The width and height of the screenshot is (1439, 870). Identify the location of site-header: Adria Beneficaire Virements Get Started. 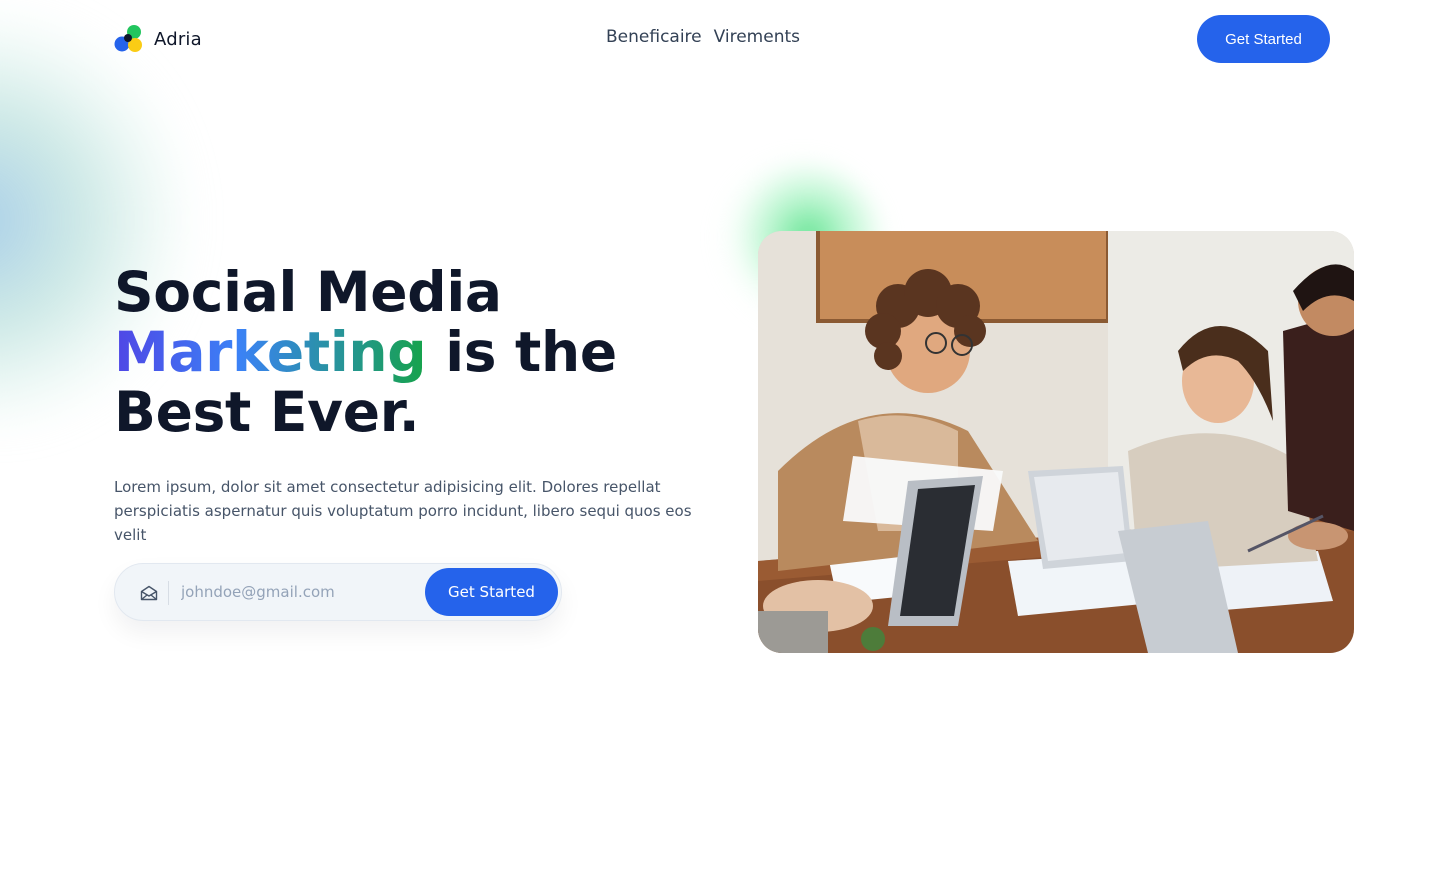
(719, 39).